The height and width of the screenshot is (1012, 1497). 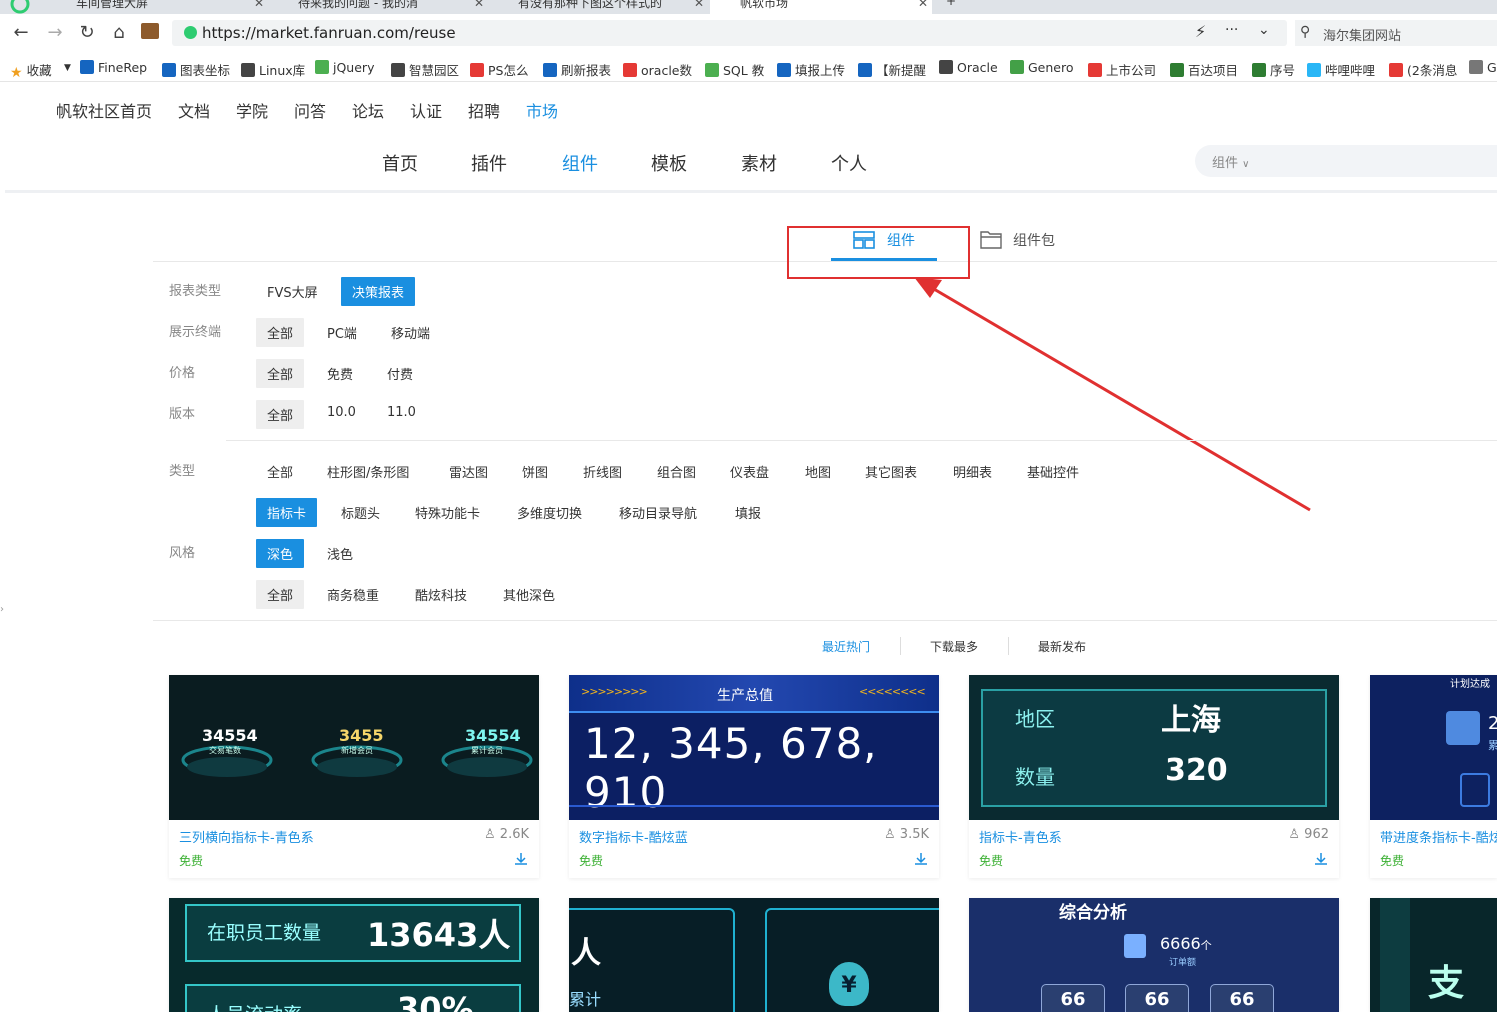 What do you see at coordinates (354, 747) in the screenshot?
I see `card-thumbnail: 34554 交易笔数 3455 新增会员 34554 累计会员` at bounding box center [354, 747].